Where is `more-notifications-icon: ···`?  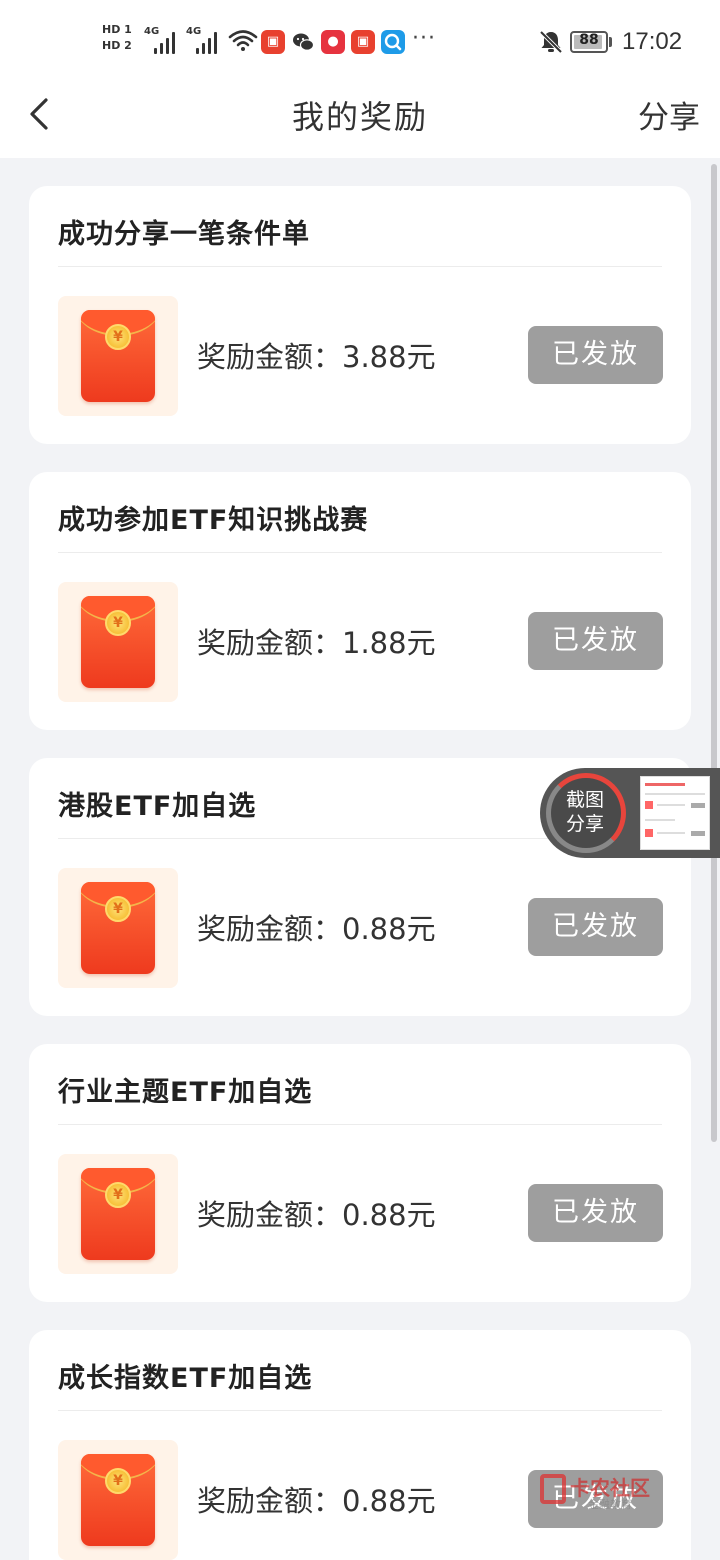
more-notifications-icon: ··· is located at coordinates (424, 38).